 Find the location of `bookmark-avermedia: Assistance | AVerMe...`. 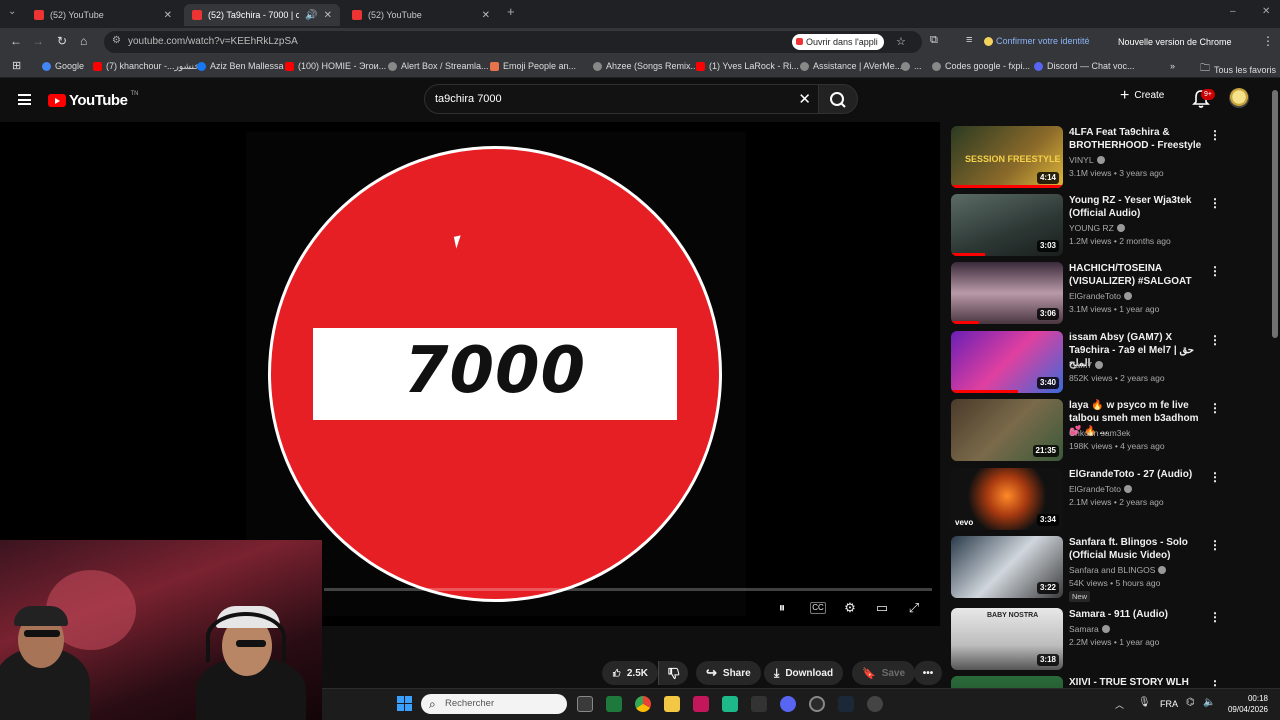

bookmark-avermedia: Assistance | AVerMe... is located at coordinates (851, 66).